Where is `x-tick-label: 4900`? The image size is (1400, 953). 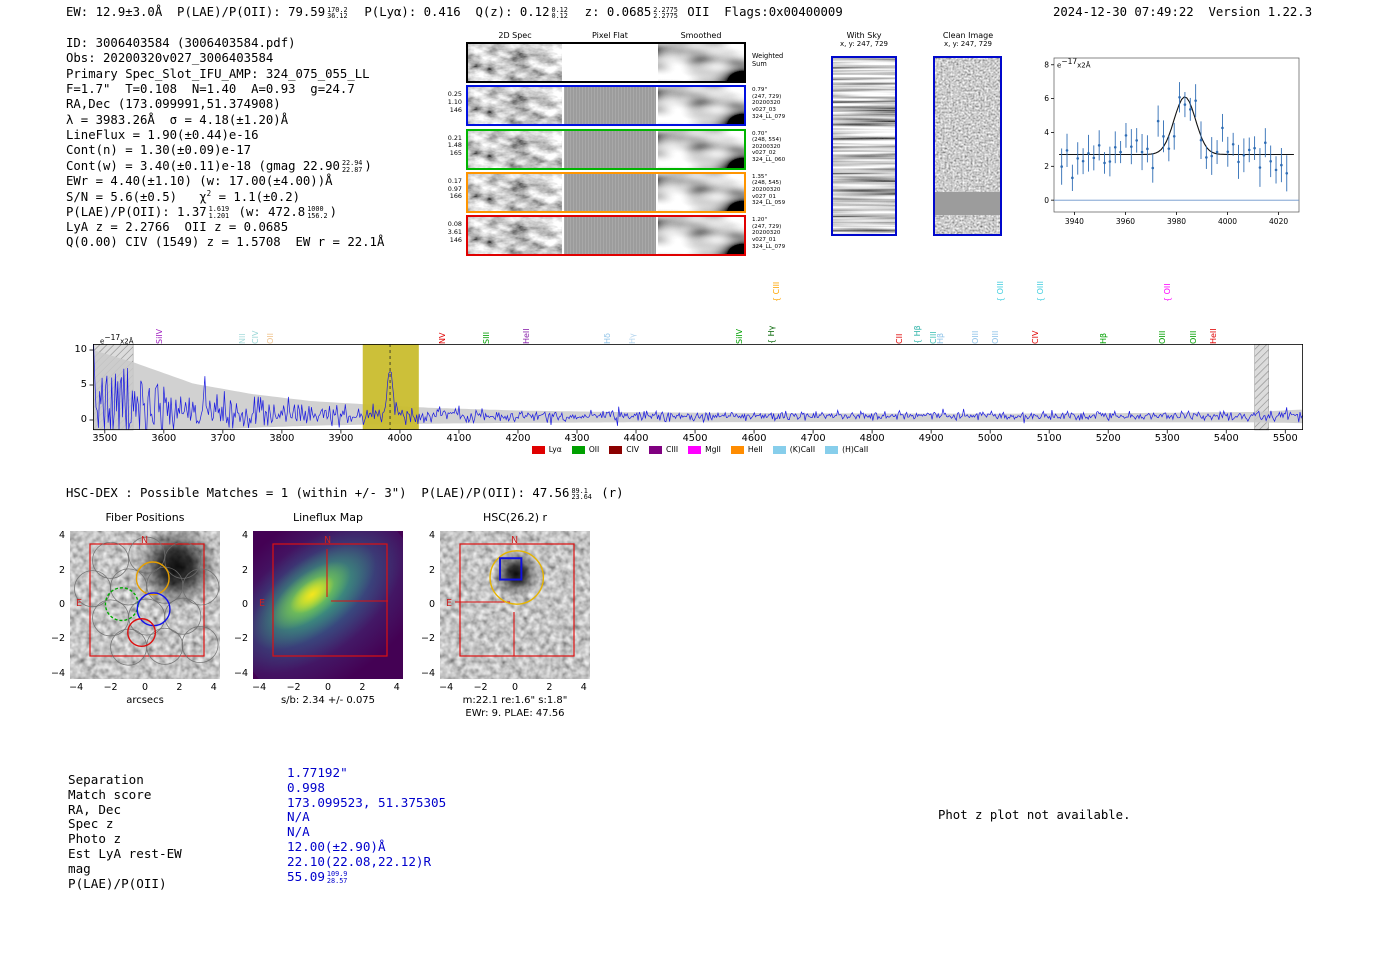 x-tick-label: 4900 is located at coordinates (931, 438).